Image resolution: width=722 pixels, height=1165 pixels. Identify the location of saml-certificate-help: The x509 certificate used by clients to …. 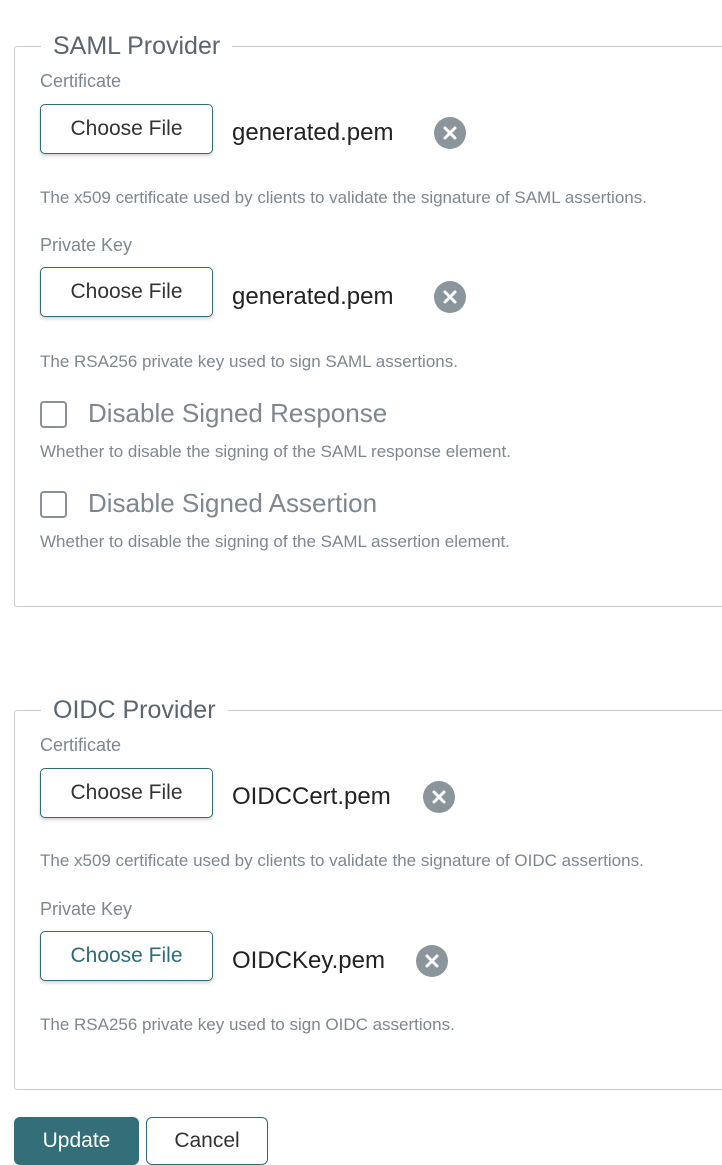
(343, 197).